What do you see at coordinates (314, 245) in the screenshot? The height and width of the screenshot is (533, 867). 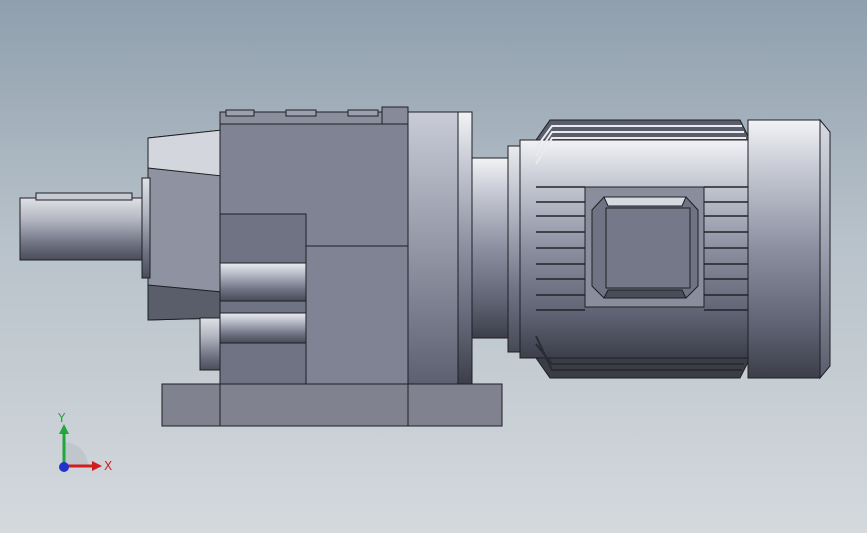 I see `gearbox-housing` at bounding box center [314, 245].